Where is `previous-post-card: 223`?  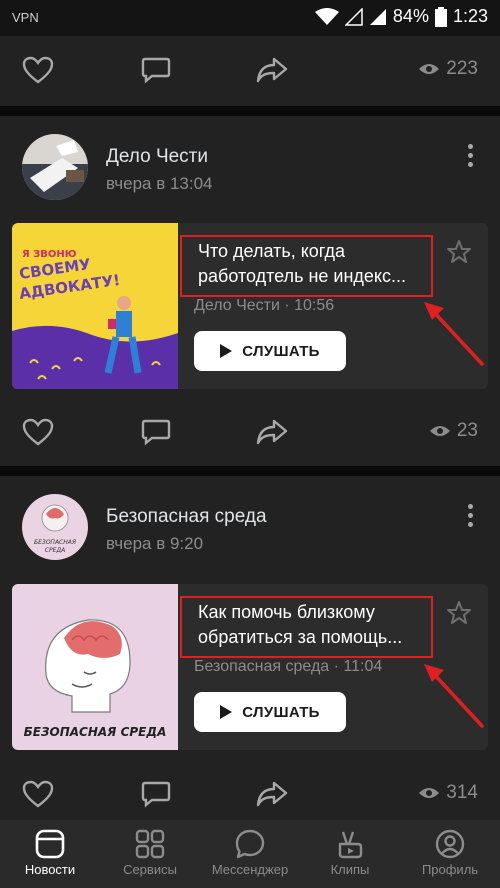 previous-post-card: 223 is located at coordinates (250, 71).